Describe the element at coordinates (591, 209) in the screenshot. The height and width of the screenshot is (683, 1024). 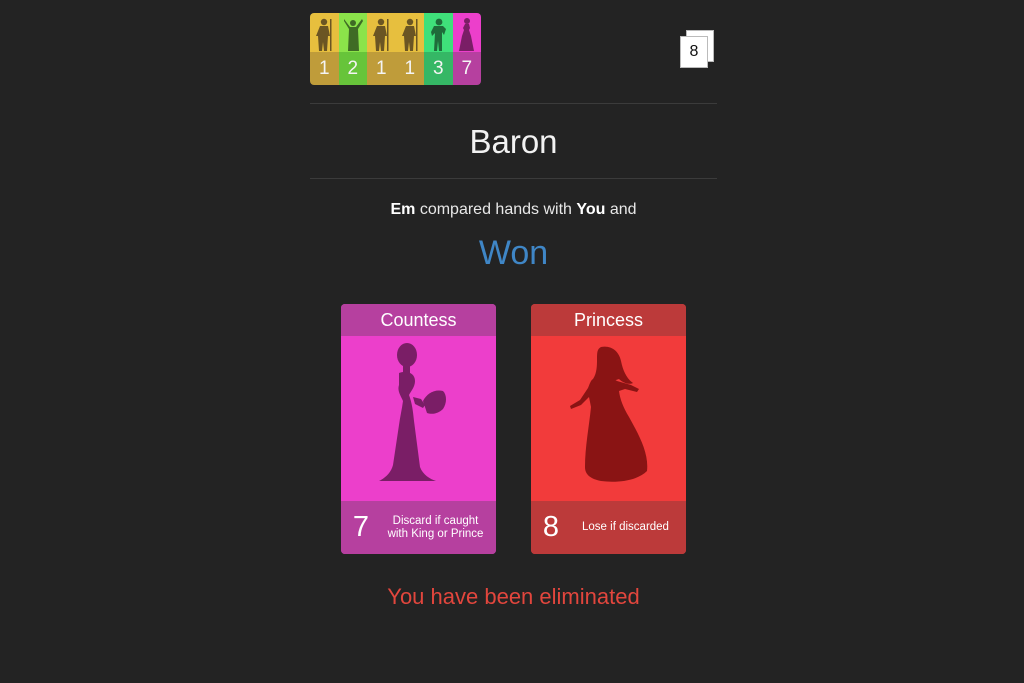
I see `target-name: You` at that location.